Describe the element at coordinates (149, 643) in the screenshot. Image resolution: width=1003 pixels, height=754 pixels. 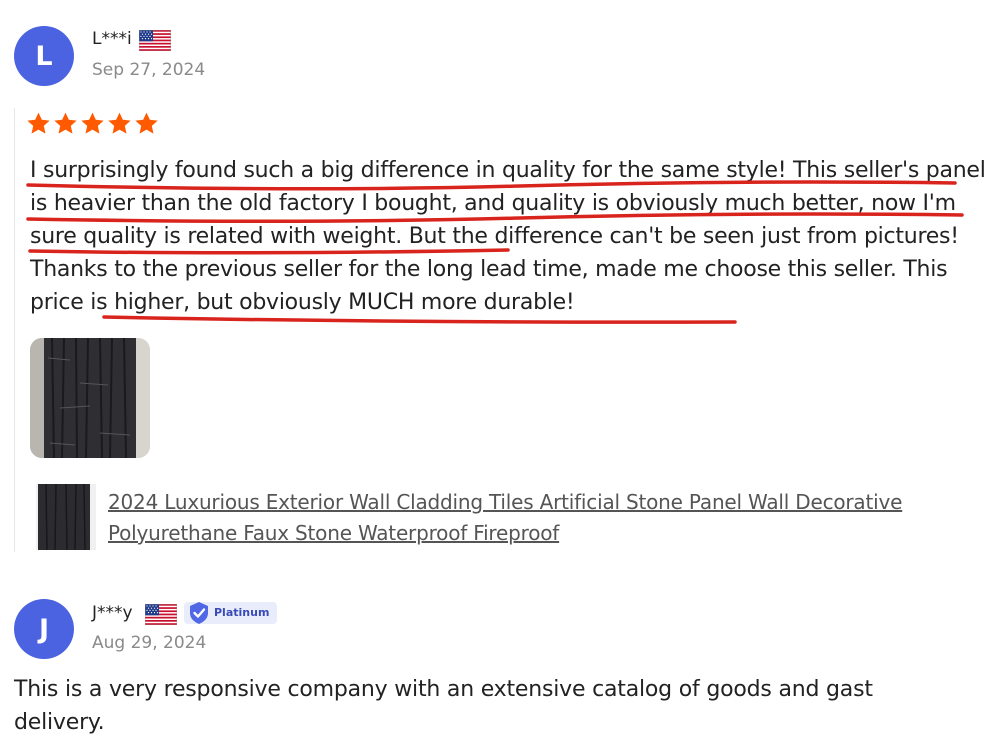
I see `review-date: Aug 29, 2024` at that location.